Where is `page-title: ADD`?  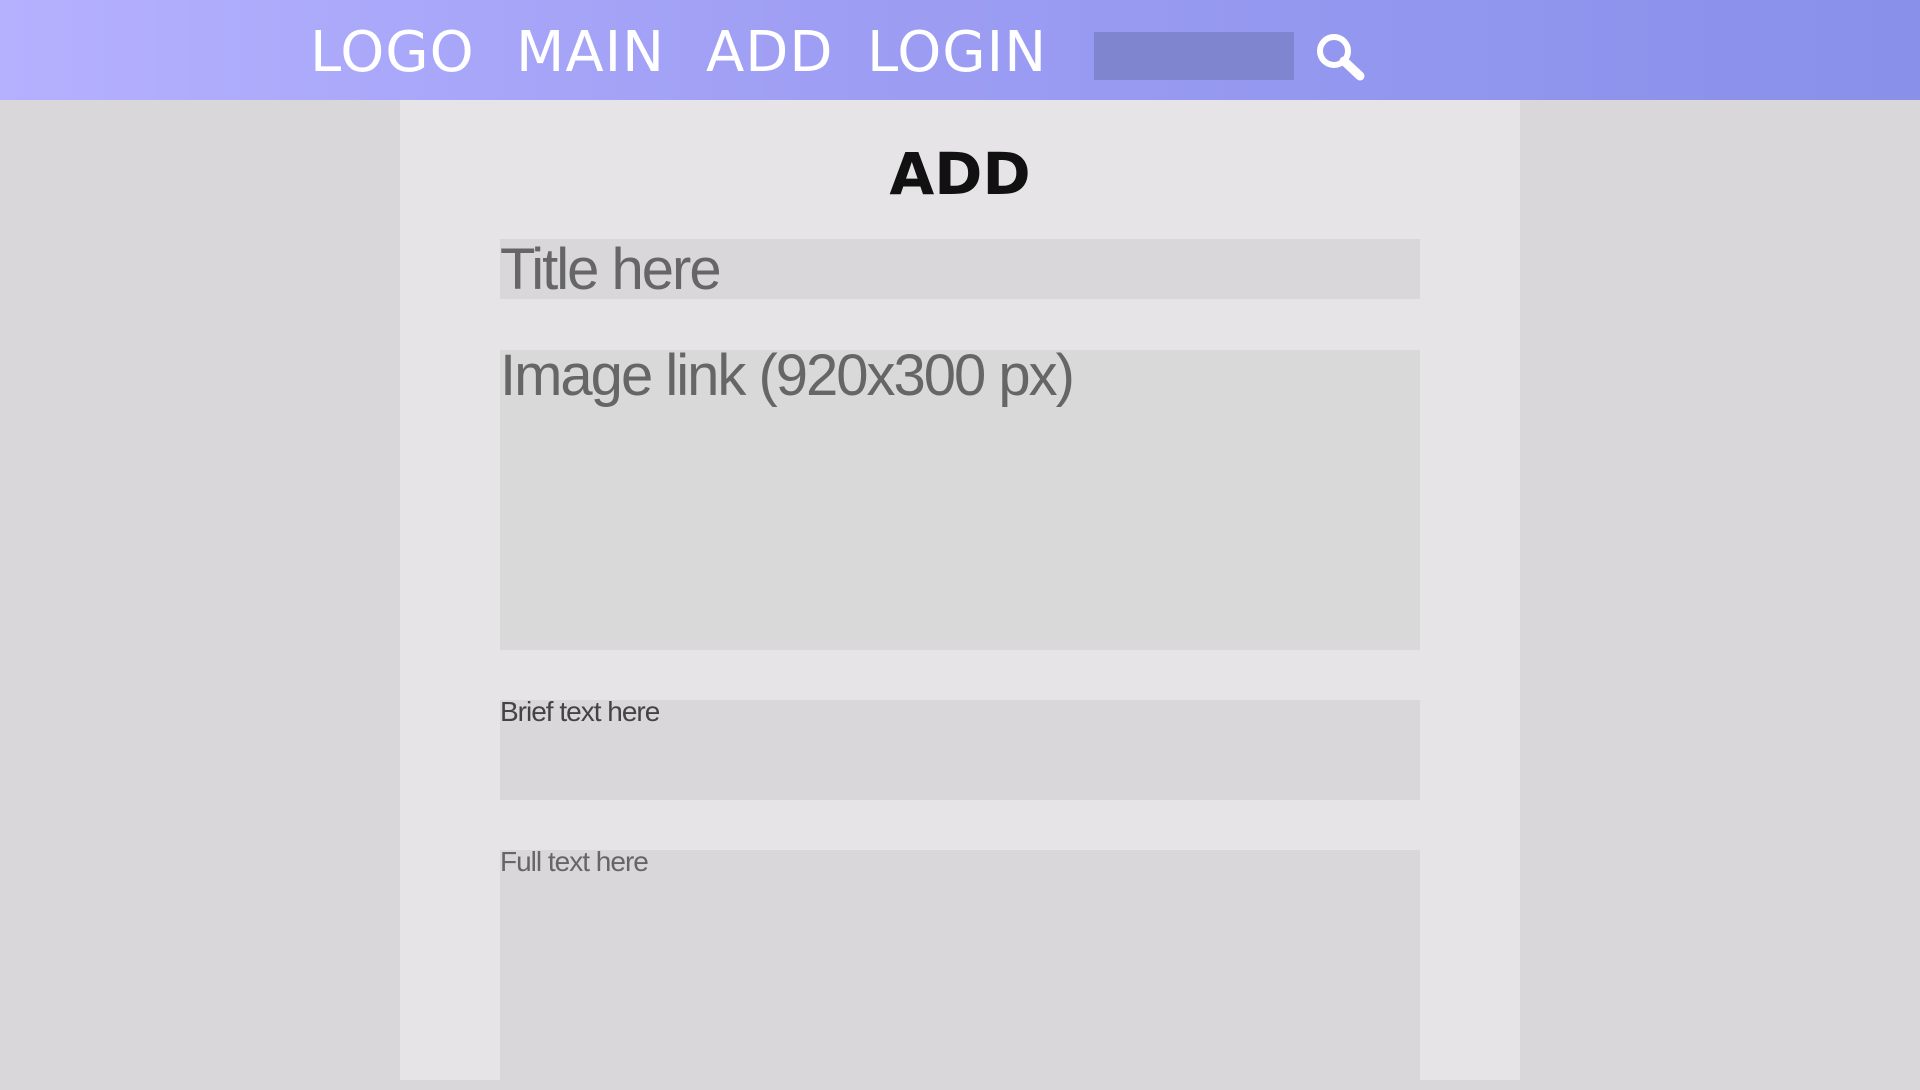 page-title: ADD is located at coordinates (960, 174).